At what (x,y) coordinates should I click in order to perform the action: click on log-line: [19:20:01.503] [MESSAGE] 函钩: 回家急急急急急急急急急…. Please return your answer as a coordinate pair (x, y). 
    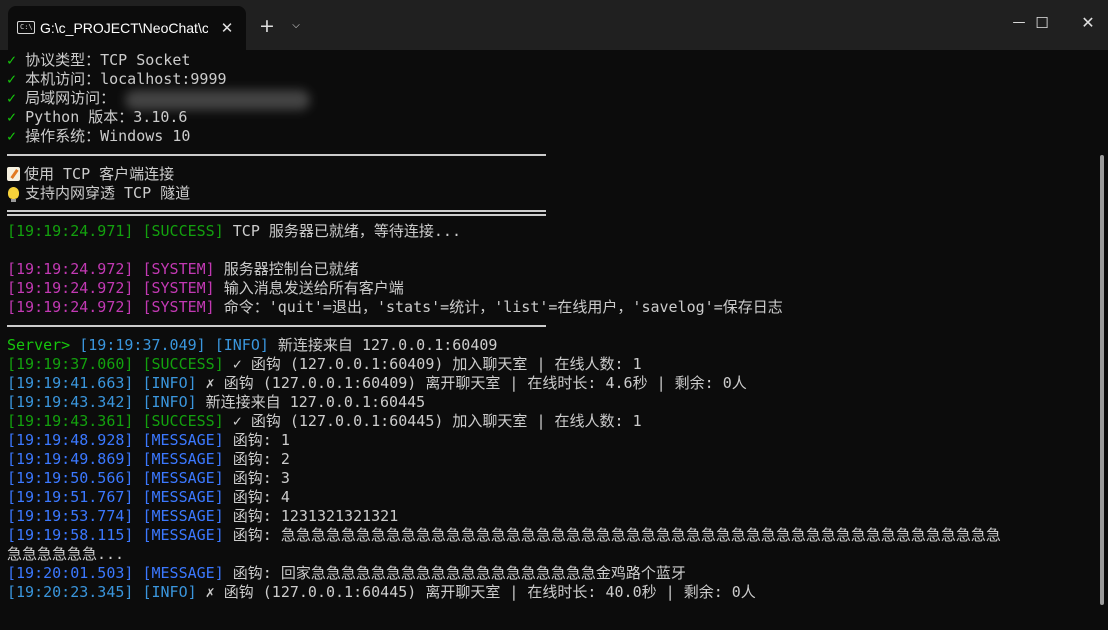
    Looking at the image, I should click on (346, 573).